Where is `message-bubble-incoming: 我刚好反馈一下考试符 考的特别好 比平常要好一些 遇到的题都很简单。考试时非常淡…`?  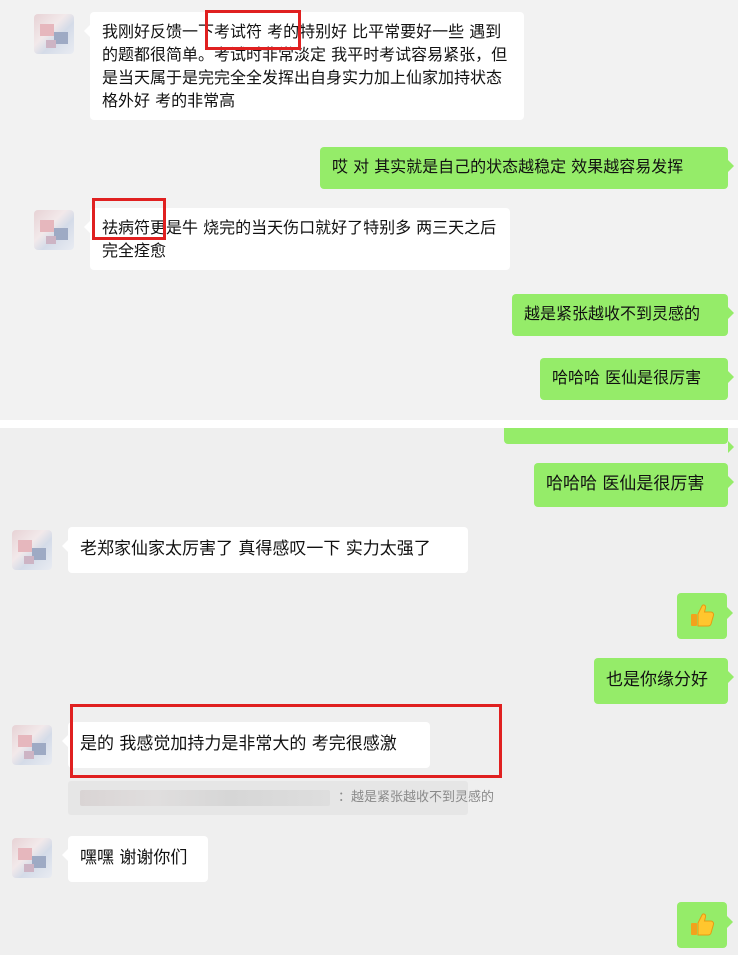
message-bubble-incoming: 我刚好反馈一下考试符 考的特别好 比平常要好一些 遇到的题都很简单。考试时非常淡… is located at coordinates (304, 66).